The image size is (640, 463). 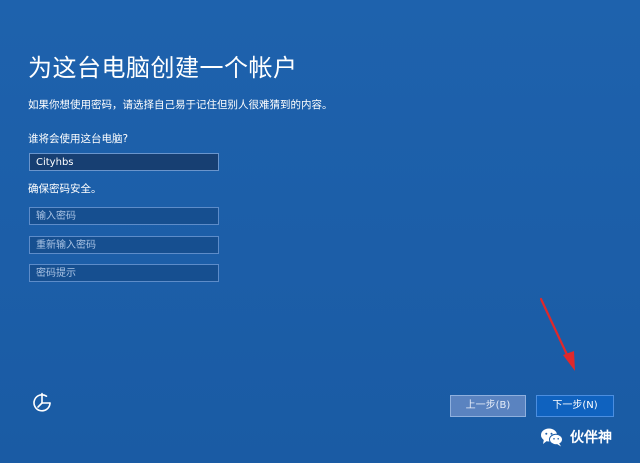 I want to click on ease-of-access-icon, so click(x=42, y=403).